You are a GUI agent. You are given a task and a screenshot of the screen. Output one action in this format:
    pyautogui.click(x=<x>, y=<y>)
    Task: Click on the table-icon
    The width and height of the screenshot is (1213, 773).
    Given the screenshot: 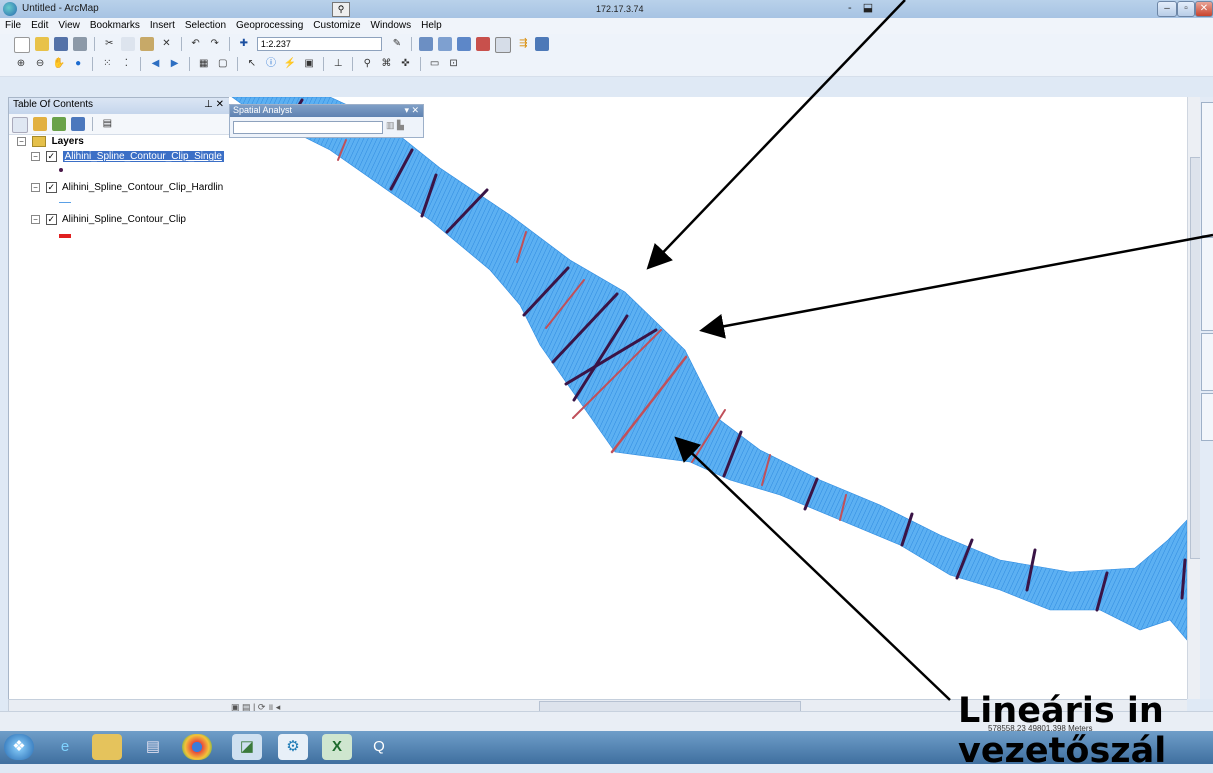 What is the action you would take?
    pyautogui.click(x=426, y=44)
    